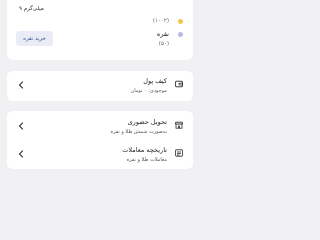 The width and height of the screenshot is (320, 240). What do you see at coordinates (179, 84) in the screenshot?
I see `wallet-icon` at bounding box center [179, 84].